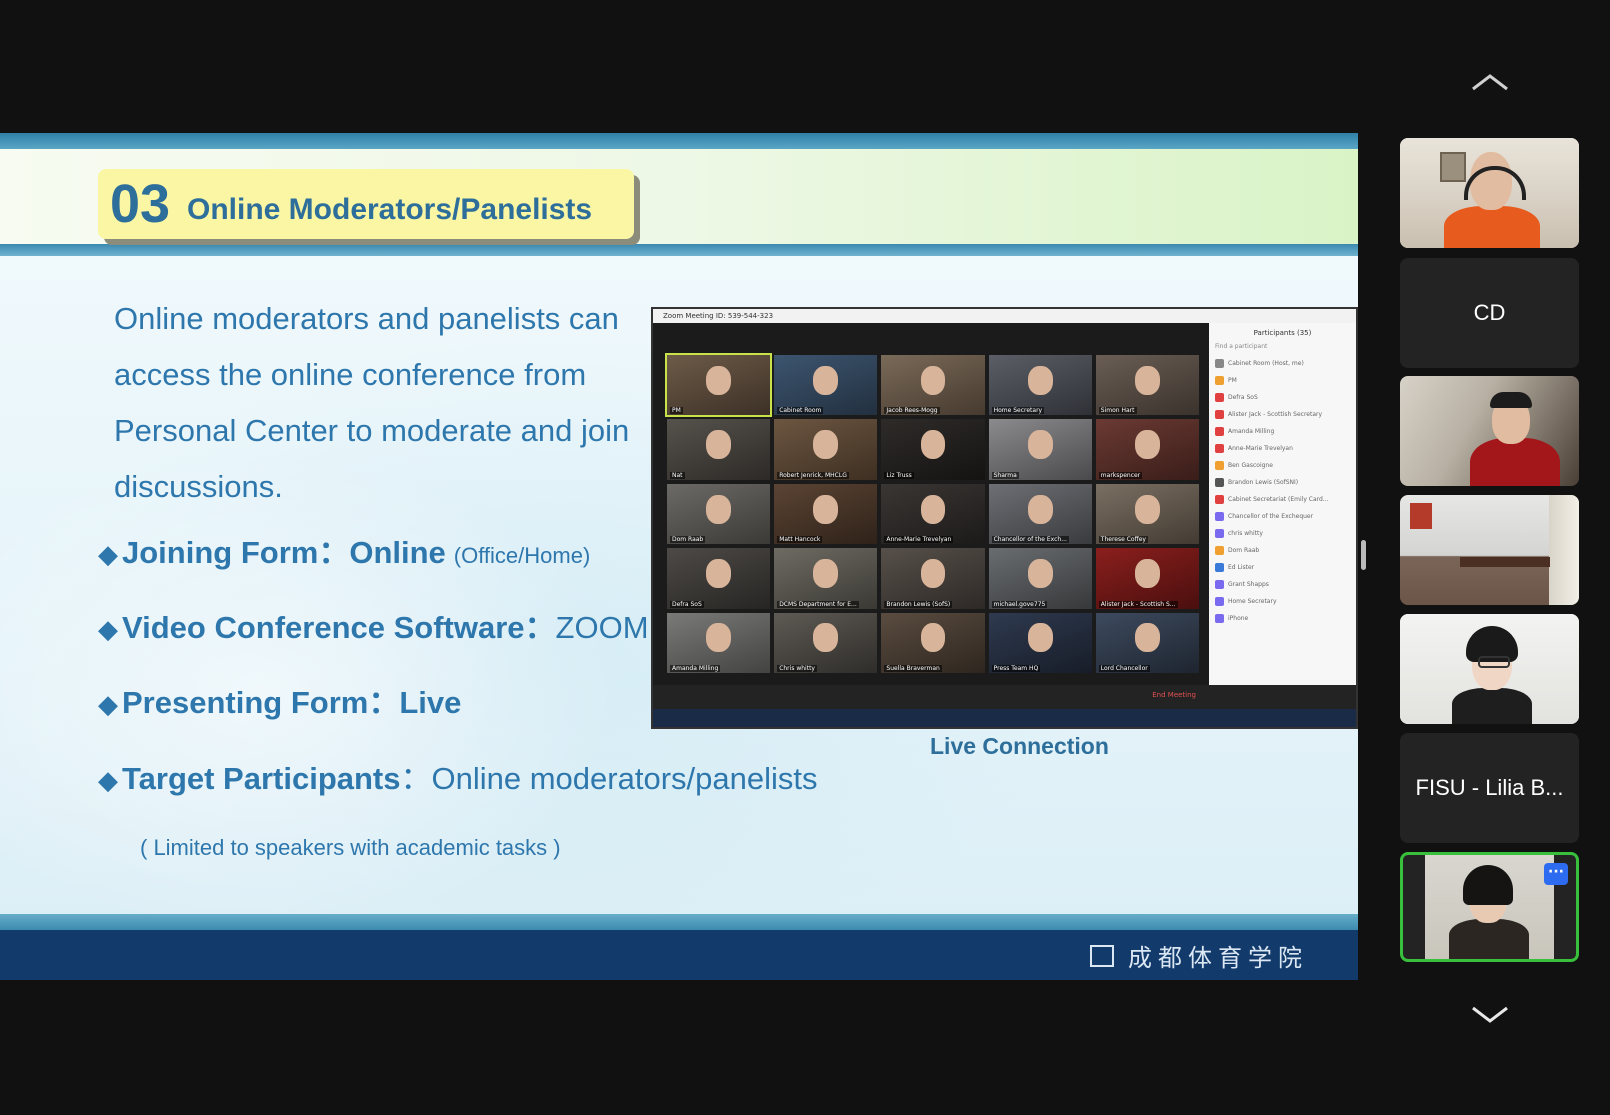 This screenshot has height=1115, width=1610. What do you see at coordinates (1363, 555) in the screenshot?
I see `panel-resize-handle` at bounding box center [1363, 555].